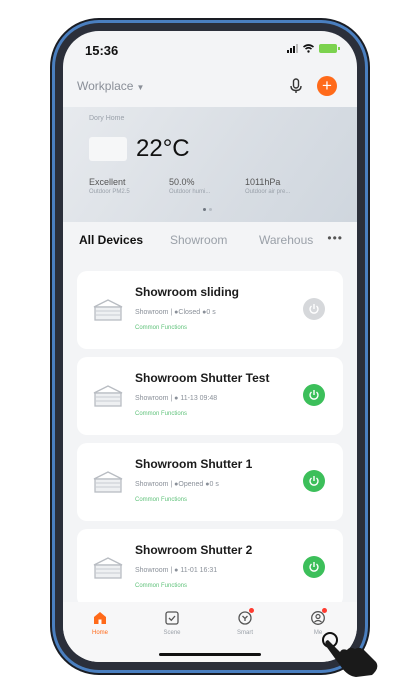  I want to click on device-name: Showroom sliding, so click(187, 292).